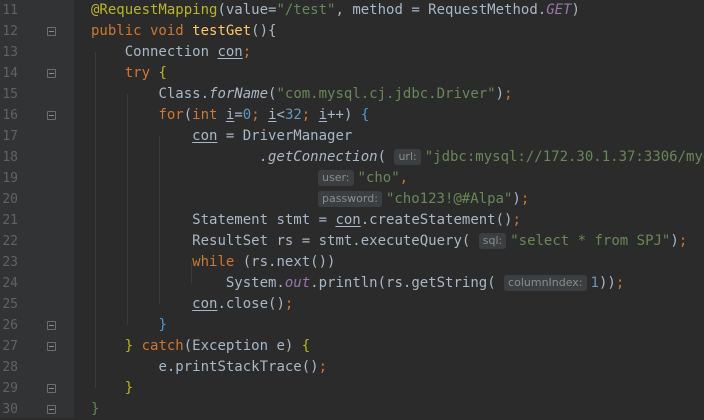 The width and height of the screenshot is (704, 420). Describe the element at coordinates (559, 10) in the screenshot. I see `enum-constant: GET` at that location.